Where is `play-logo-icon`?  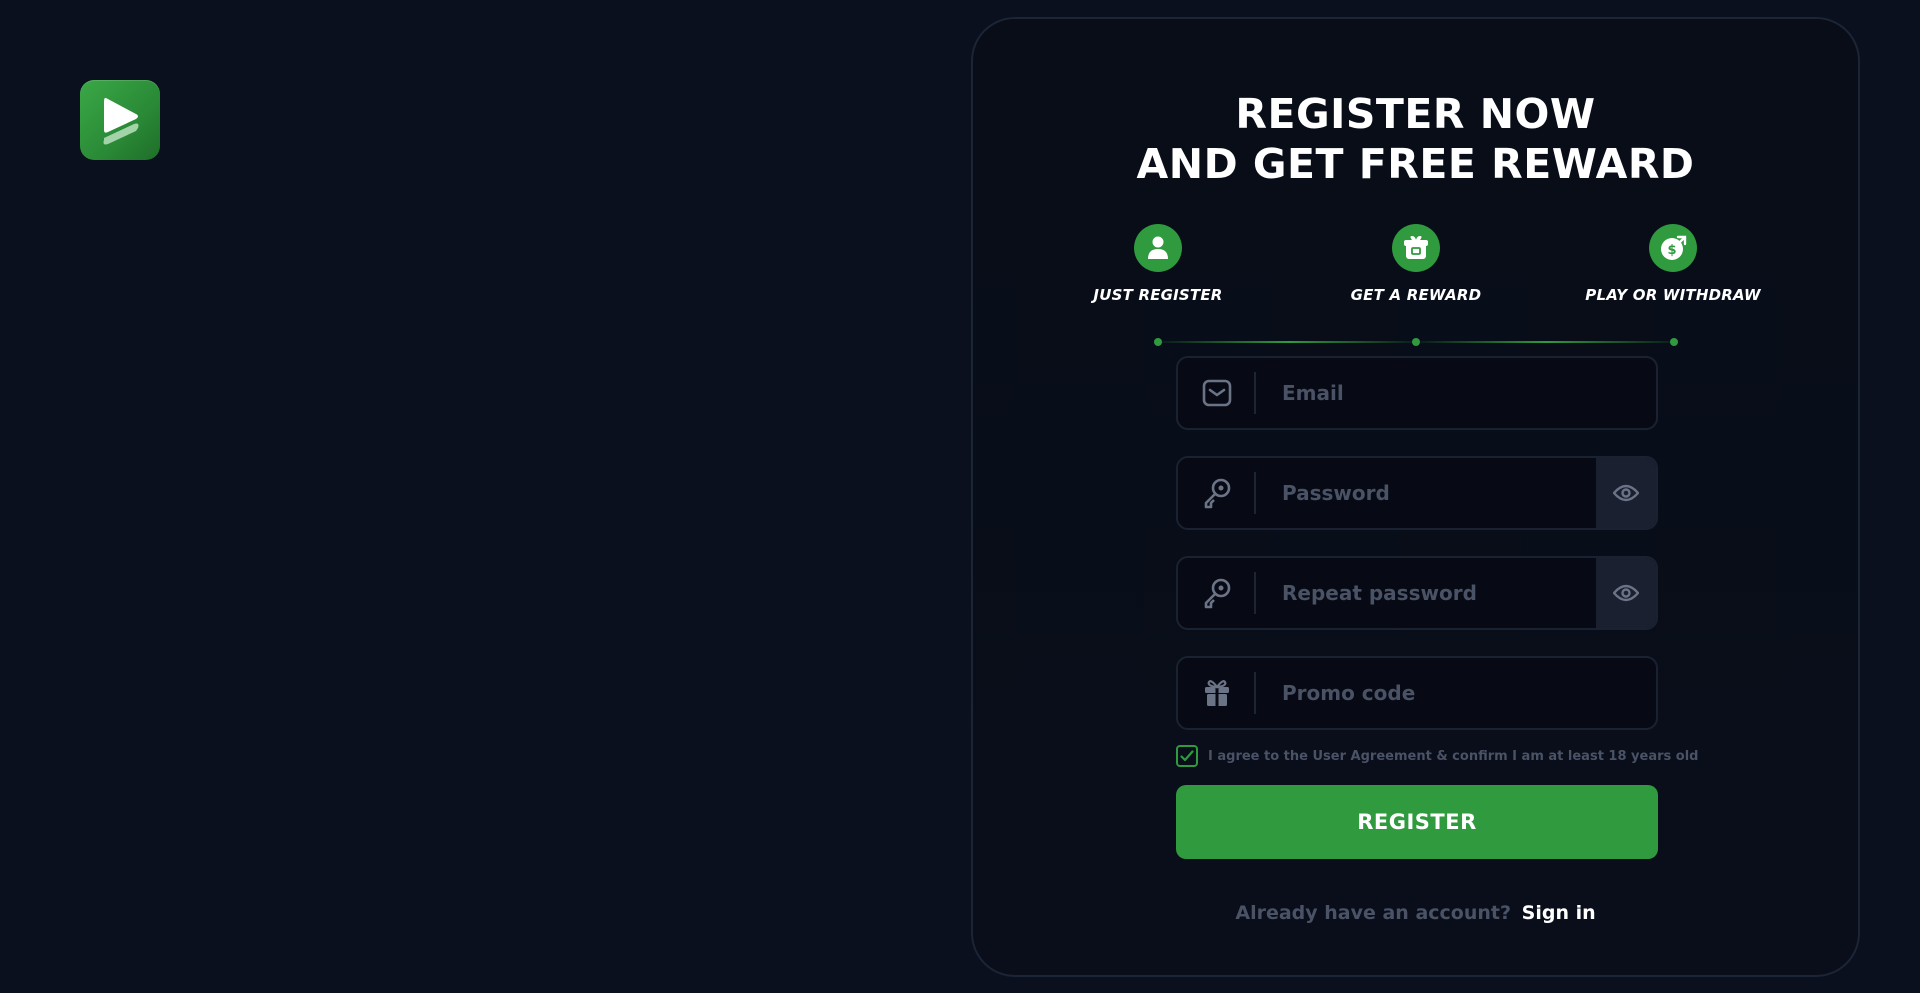
play-logo-icon is located at coordinates (121, 121).